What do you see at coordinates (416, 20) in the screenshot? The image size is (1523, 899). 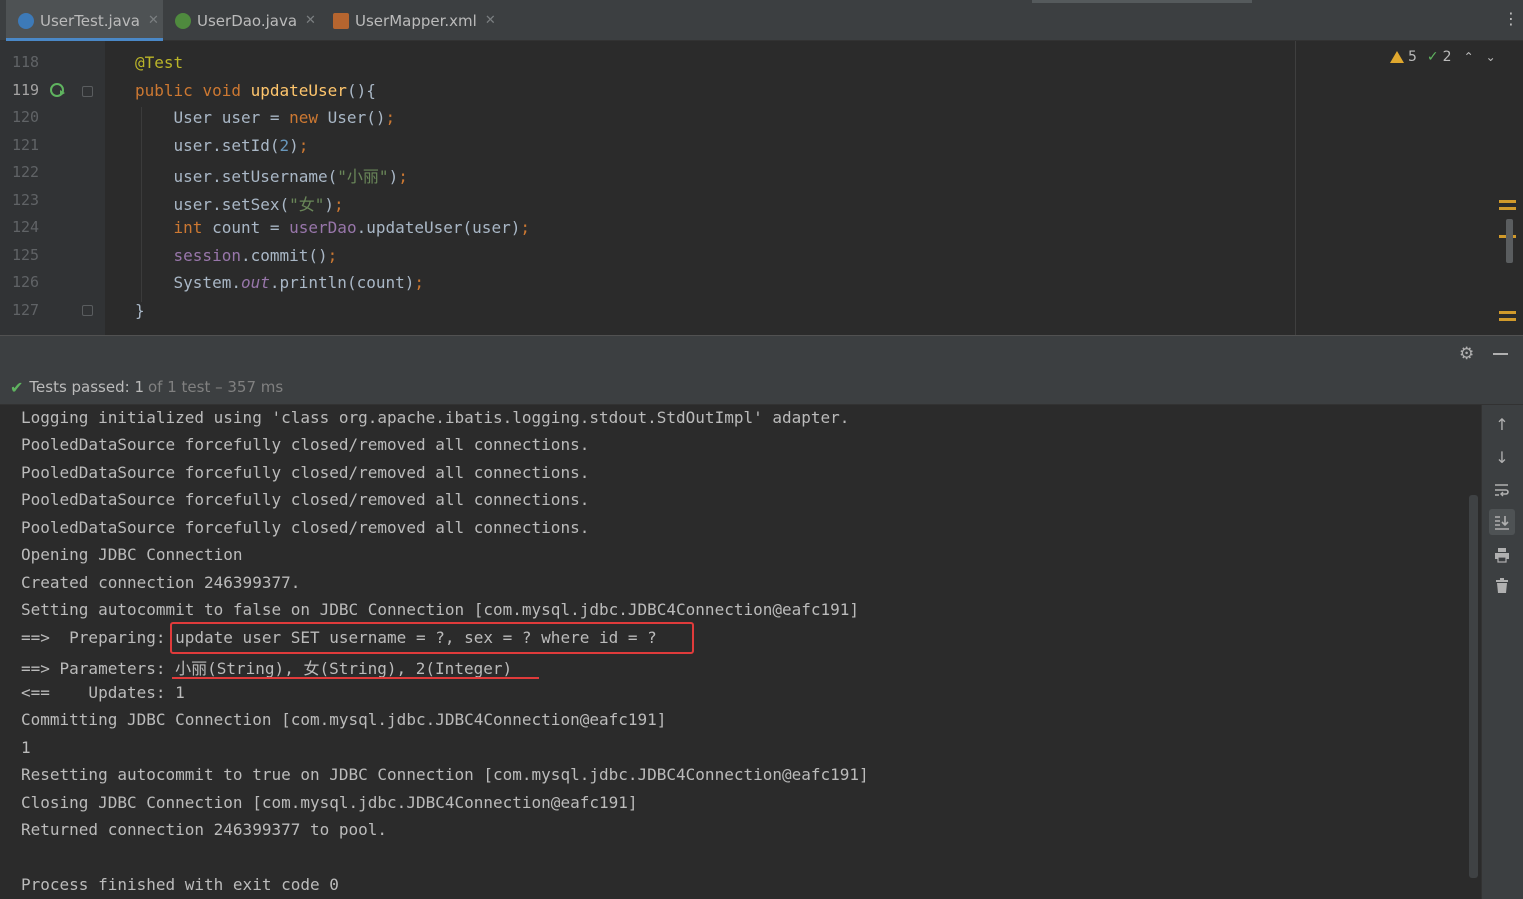 I see `tab-label: UserMapper.xml` at bounding box center [416, 20].